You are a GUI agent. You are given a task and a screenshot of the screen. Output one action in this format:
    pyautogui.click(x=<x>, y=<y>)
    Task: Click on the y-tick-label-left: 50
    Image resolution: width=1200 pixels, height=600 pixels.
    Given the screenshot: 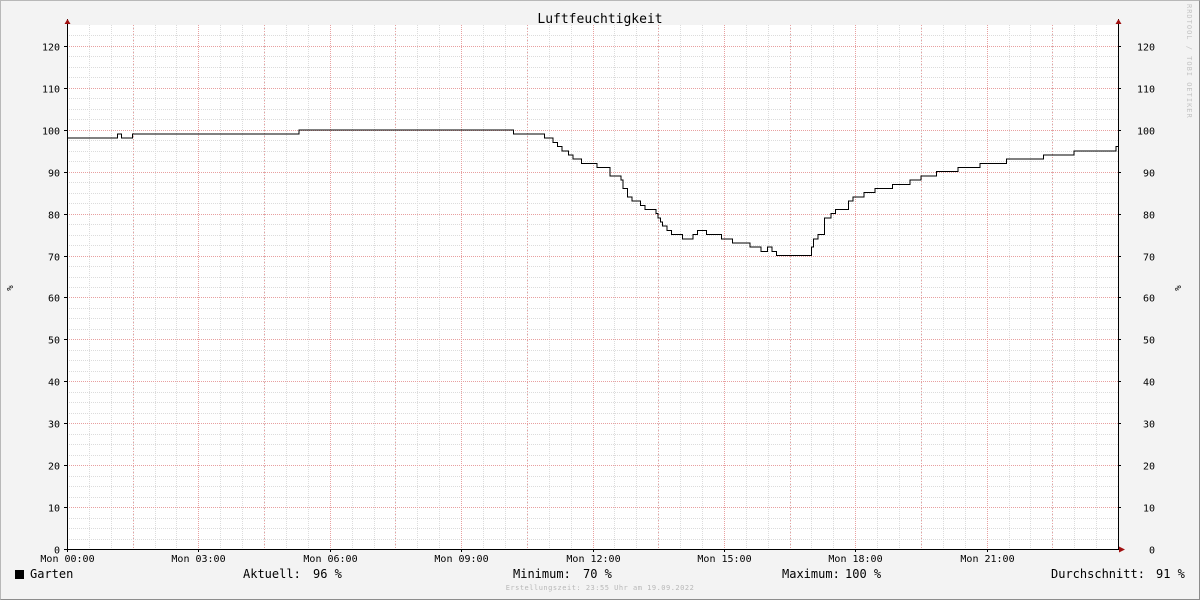 What is the action you would take?
    pyautogui.click(x=54, y=341)
    